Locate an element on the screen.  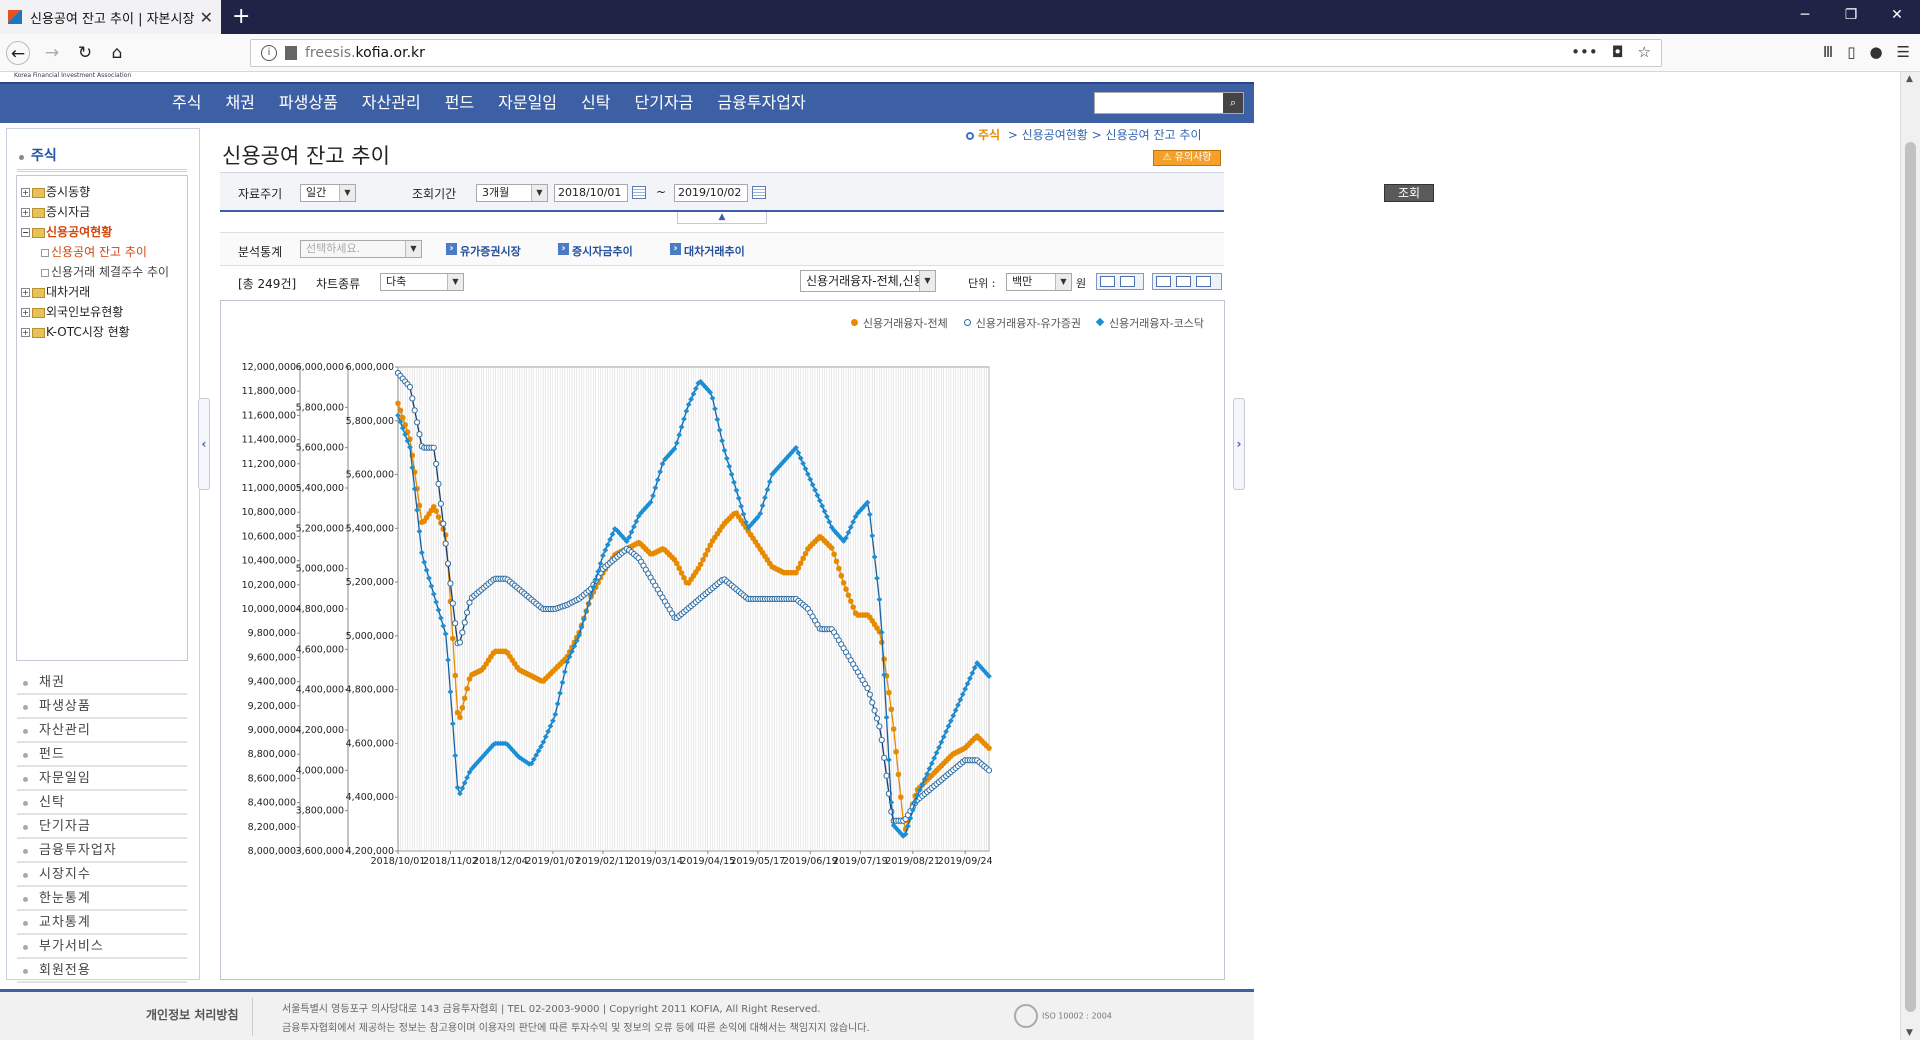
info-icon: i is located at coordinates (269, 53).